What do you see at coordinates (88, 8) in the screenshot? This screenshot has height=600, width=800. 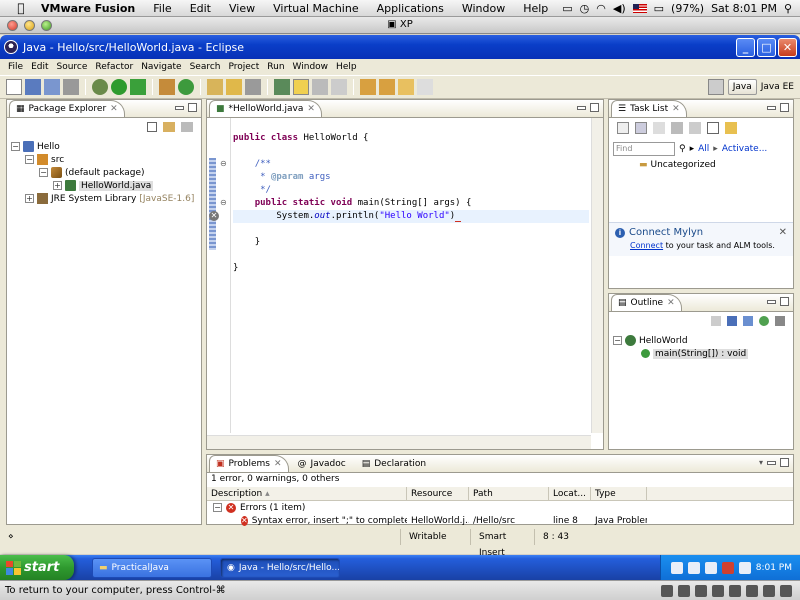 I see `mac-app-menu: VMware Fusion` at bounding box center [88, 8].